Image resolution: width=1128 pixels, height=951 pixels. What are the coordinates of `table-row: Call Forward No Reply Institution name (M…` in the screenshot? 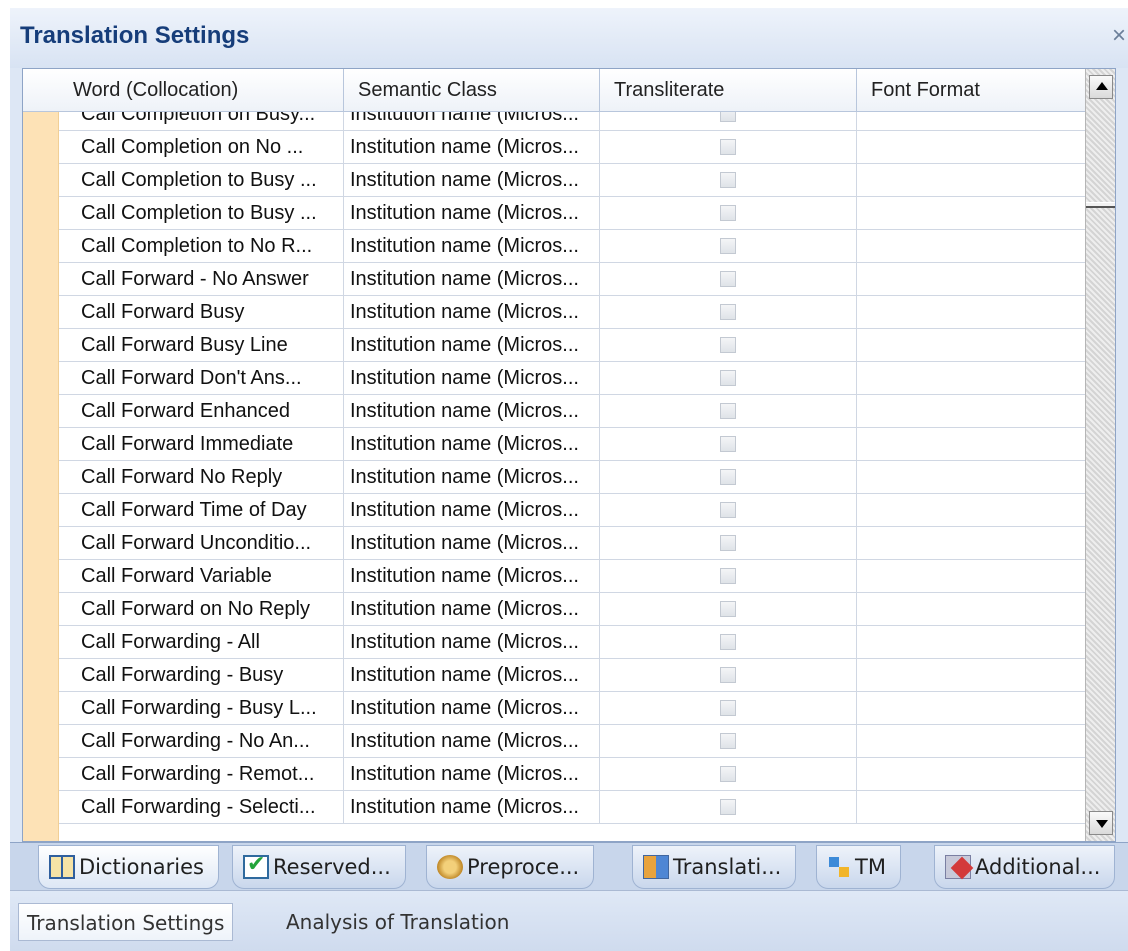 It's located at (573, 477).